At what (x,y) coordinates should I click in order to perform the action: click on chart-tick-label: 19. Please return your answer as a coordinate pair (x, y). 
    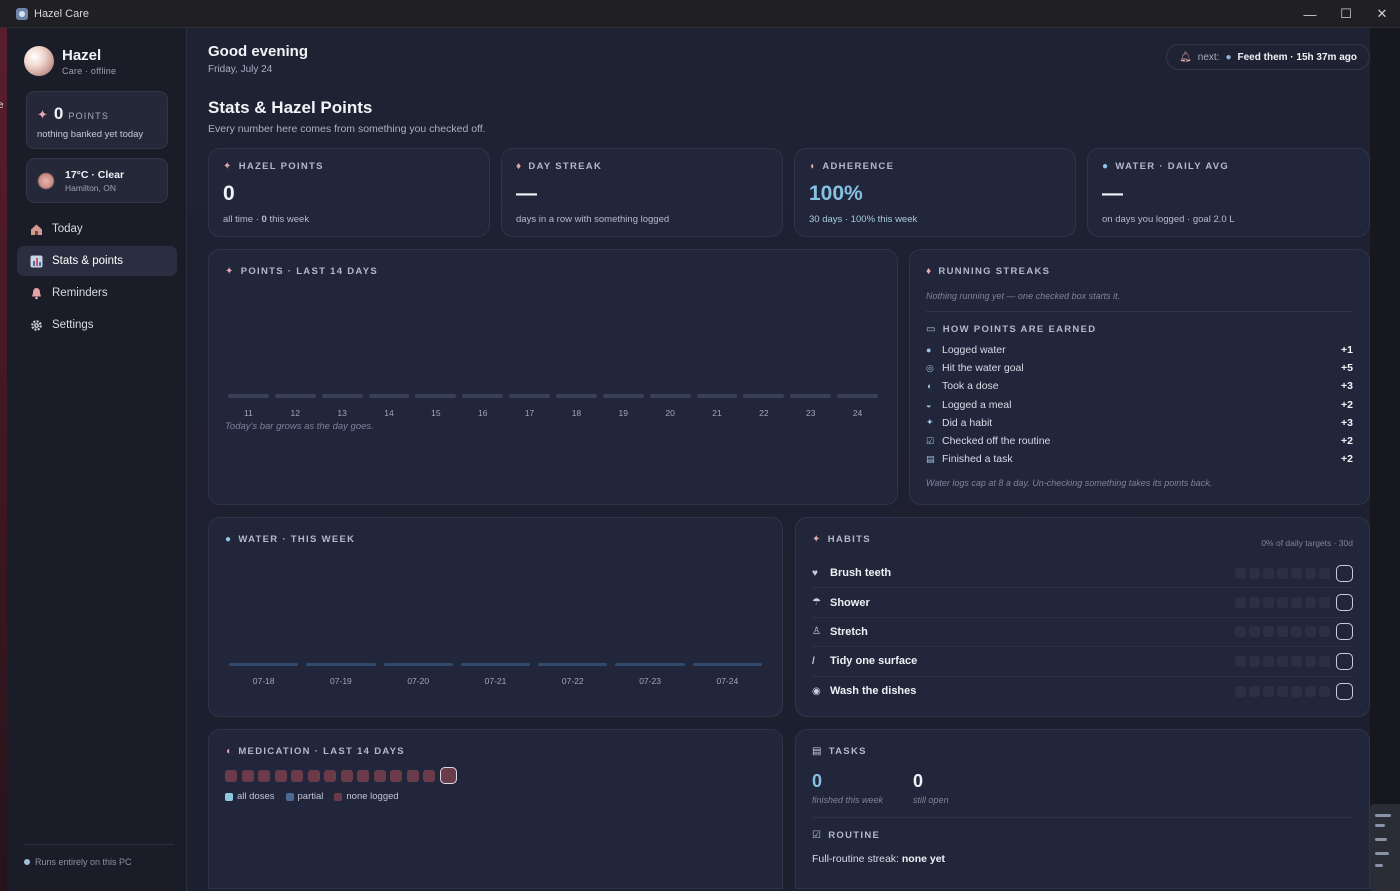
    Looking at the image, I should click on (623, 413).